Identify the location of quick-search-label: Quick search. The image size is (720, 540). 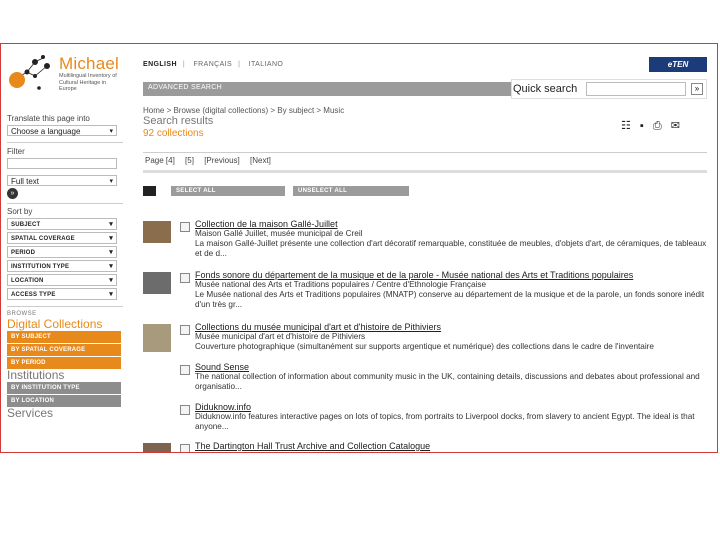
(545, 89).